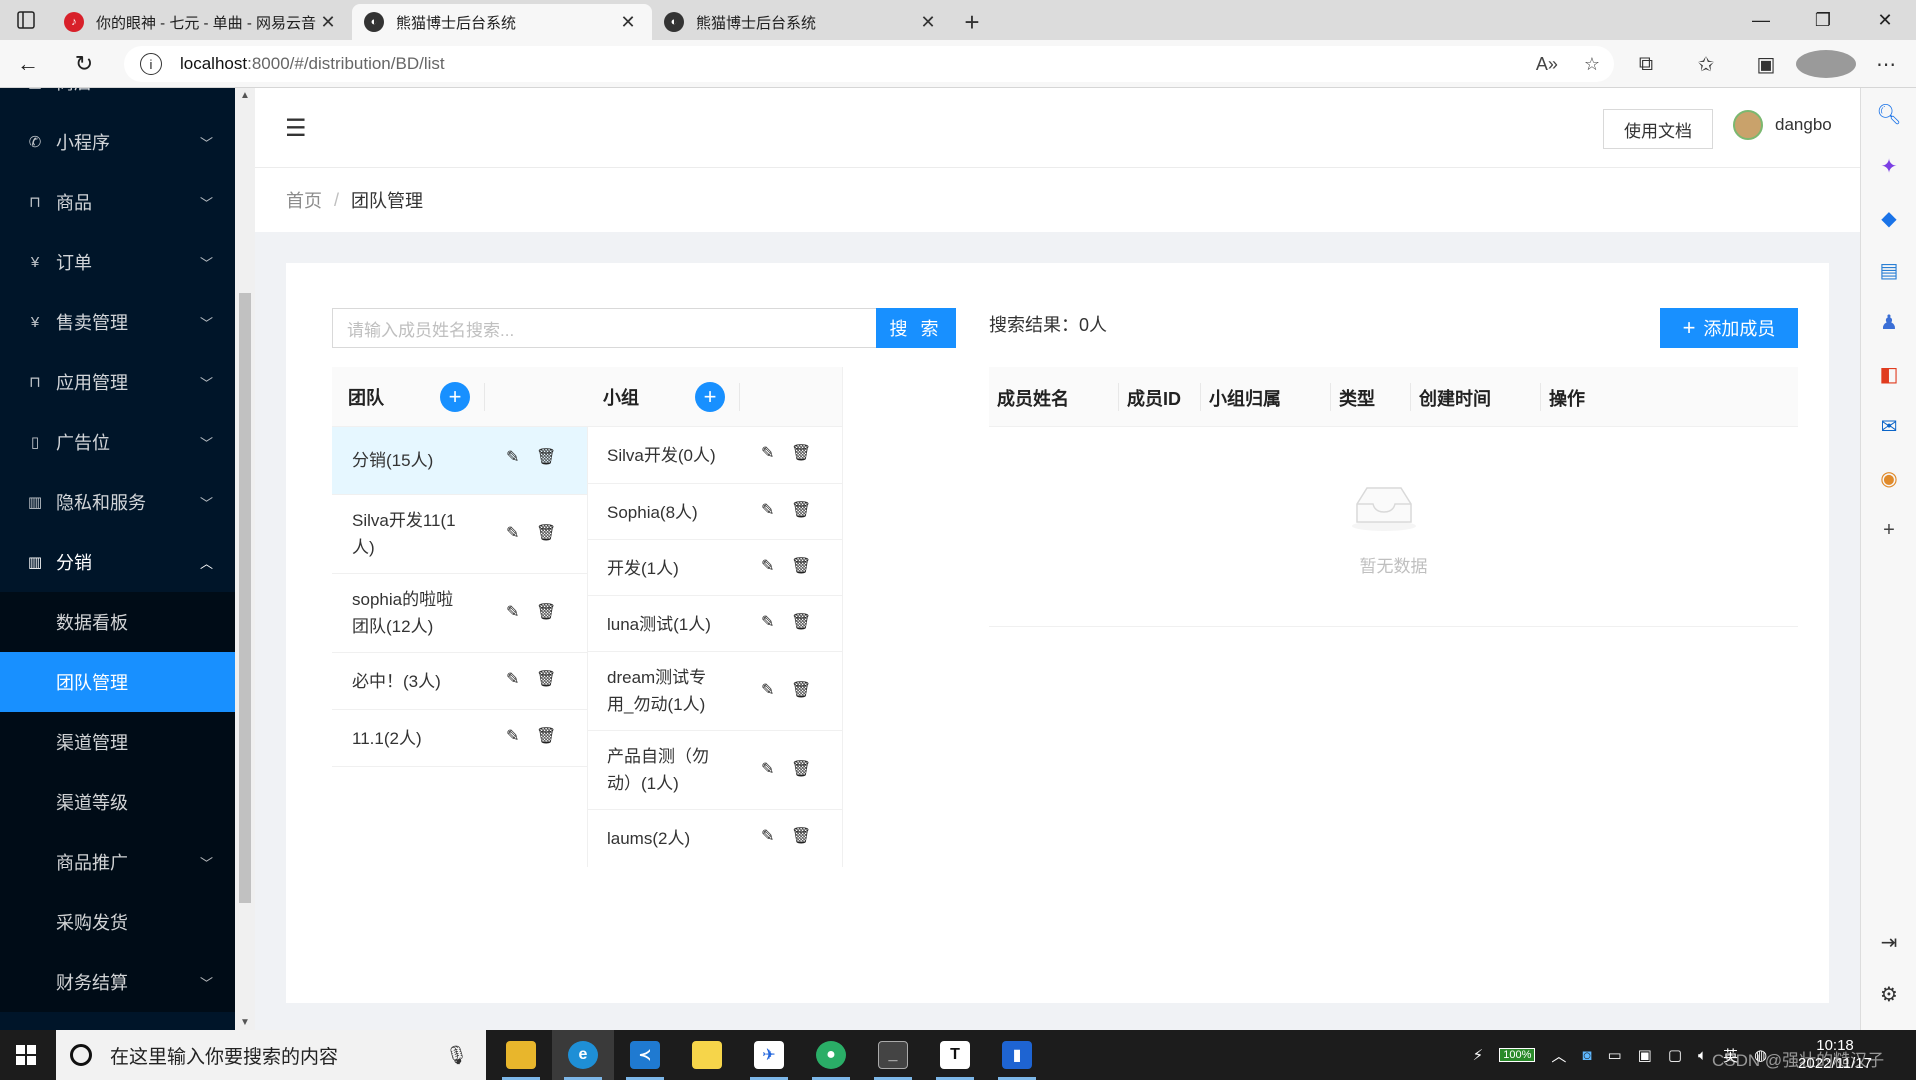 The image size is (1916, 1080). Describe the element at coordinates (117, 682) in the screenshot. I see `sidebar-subitem-team-management: 团队管理` at that location.